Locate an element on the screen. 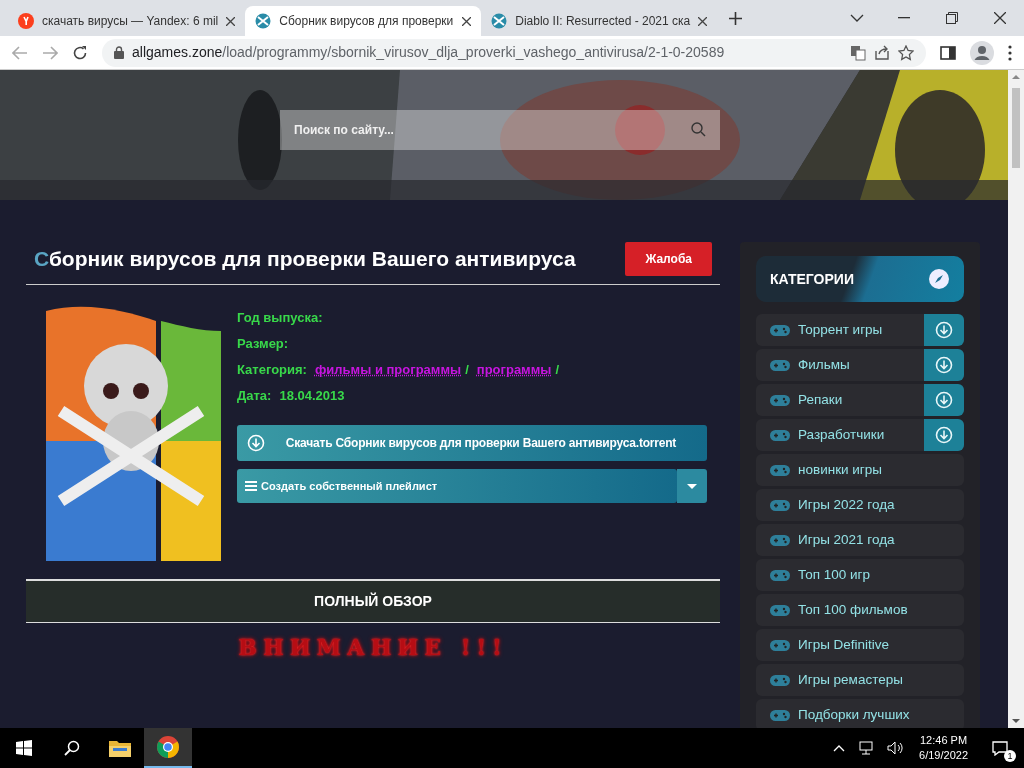  complaint-button: Жалоба is located at coordinates (668, 259).